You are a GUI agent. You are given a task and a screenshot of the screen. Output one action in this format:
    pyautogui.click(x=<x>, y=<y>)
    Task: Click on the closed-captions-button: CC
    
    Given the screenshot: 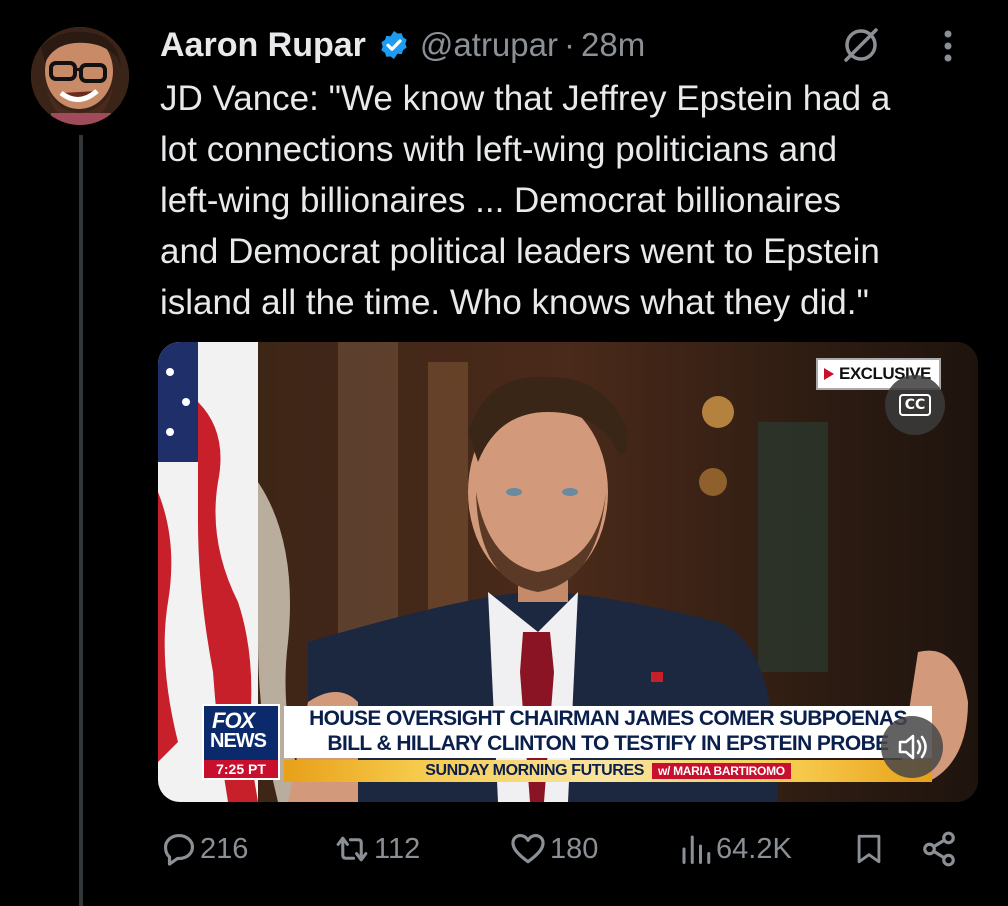 What is the action you would take?
    pyautogui.click(x=915, y=405)
    